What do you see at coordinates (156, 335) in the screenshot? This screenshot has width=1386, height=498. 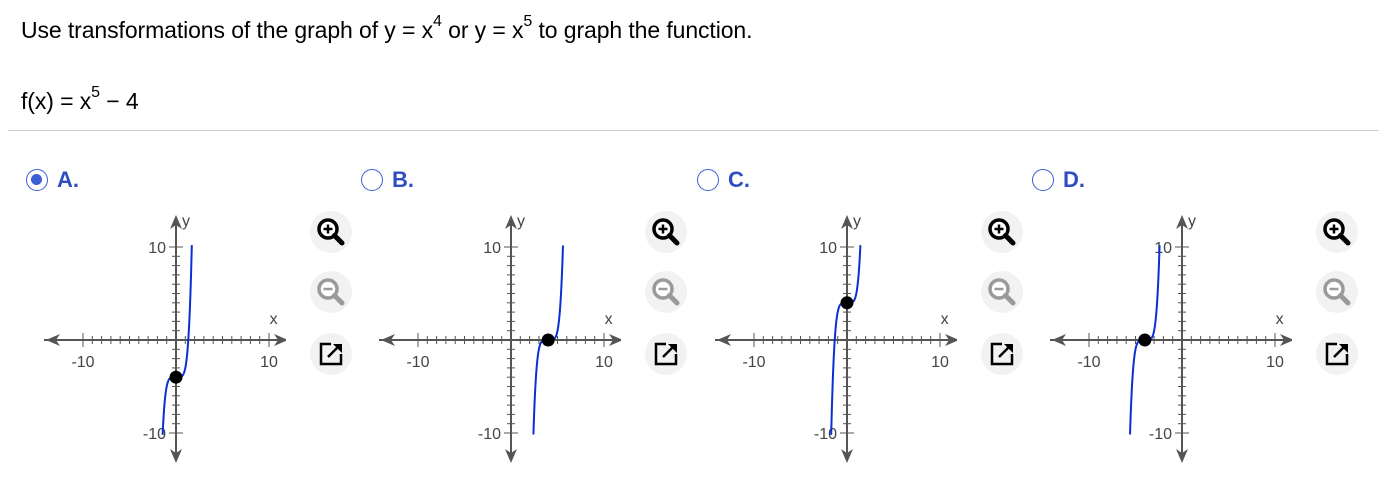 I see `graph: -10 1010-10xy` at bounding box center [156, 335].